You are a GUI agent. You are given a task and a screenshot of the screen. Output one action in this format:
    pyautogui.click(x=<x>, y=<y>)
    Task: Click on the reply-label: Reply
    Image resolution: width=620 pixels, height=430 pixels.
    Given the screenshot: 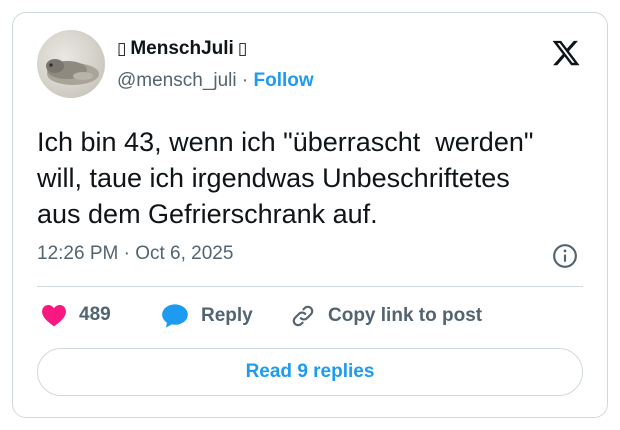 What is the action you would take?
    pyautogui.click(x=227, y=315)
    